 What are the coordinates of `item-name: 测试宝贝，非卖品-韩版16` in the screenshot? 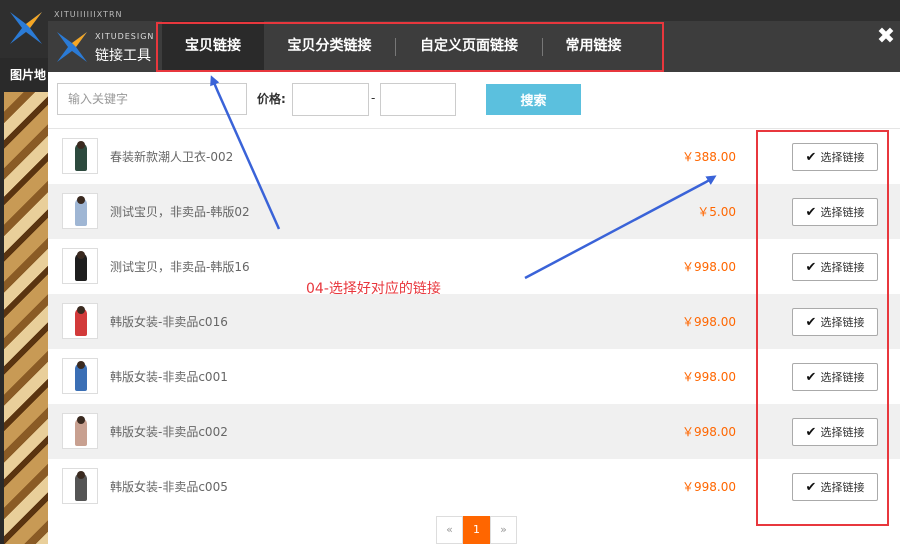 It's located at (180, 267).